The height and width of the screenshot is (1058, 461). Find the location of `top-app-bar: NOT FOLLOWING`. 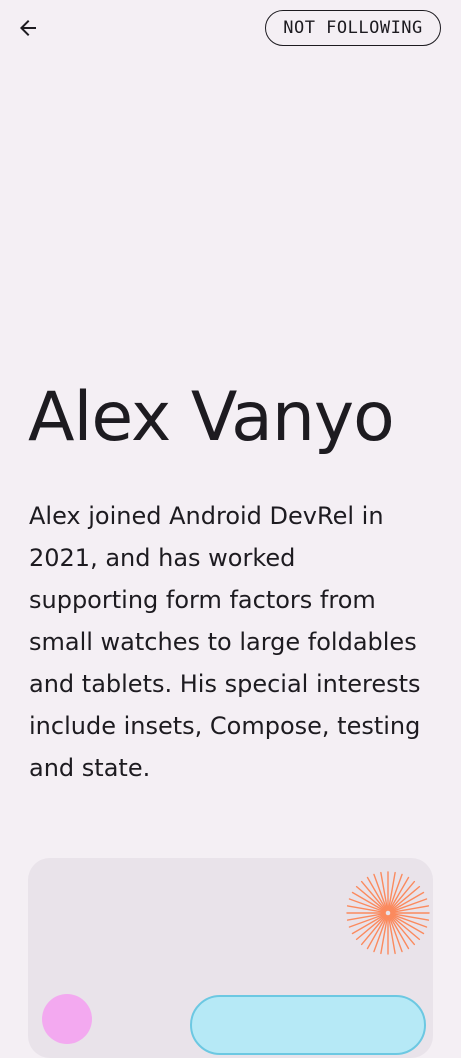

top-app-bar: NOT FOLLOWING is located at coordinates (230, 28).